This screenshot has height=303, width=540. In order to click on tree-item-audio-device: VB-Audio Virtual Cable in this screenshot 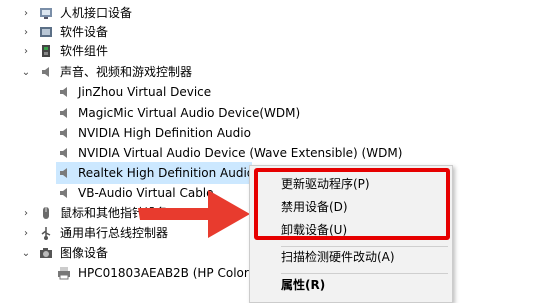, I will do `click(135, 193)`.